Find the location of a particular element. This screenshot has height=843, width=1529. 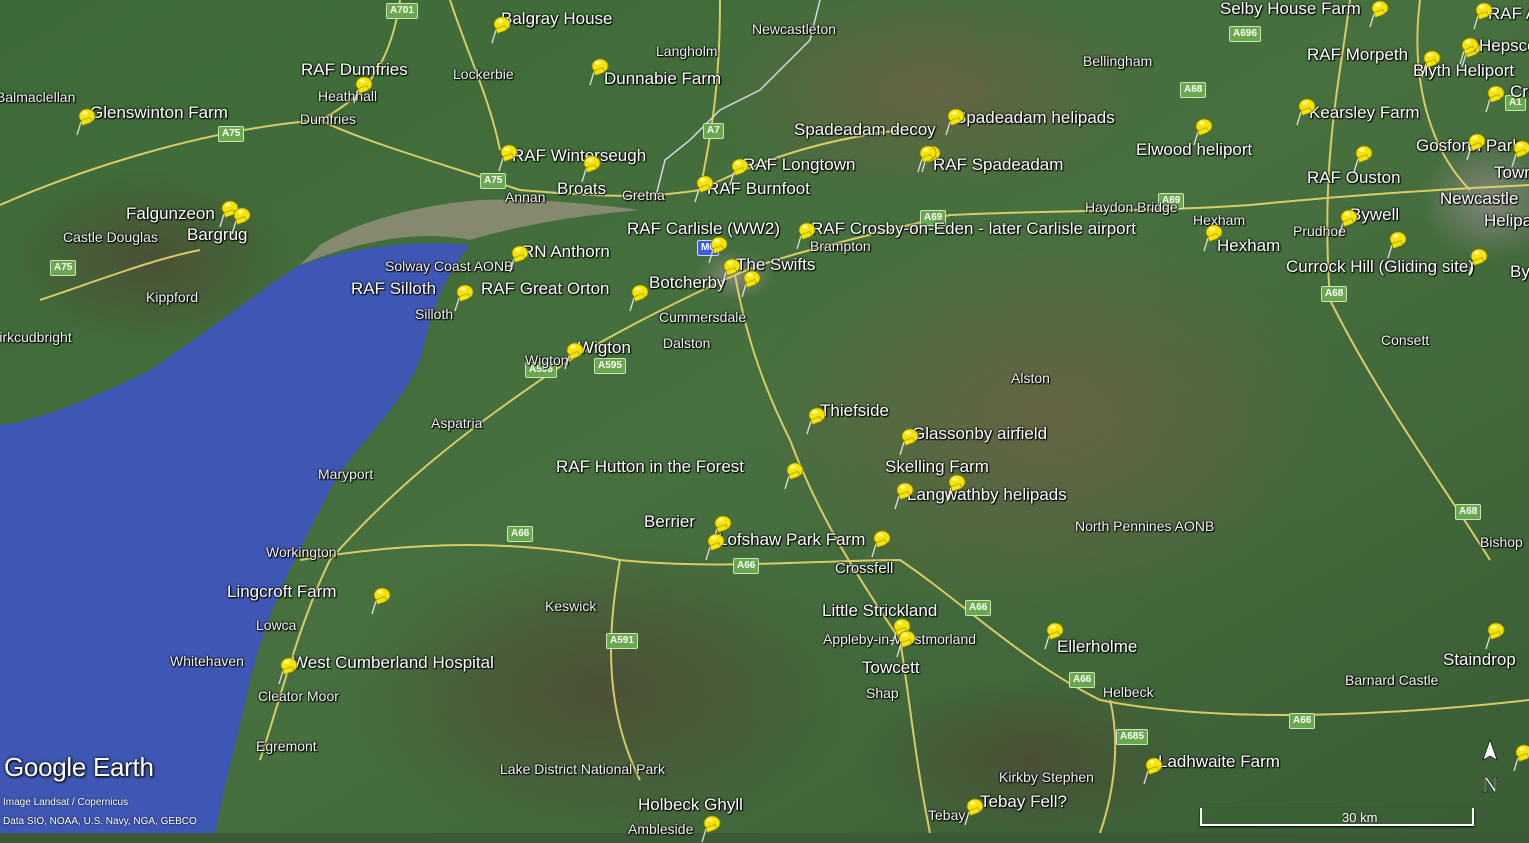

north-arrow-icon: N is located at coordinates (1490, 768).